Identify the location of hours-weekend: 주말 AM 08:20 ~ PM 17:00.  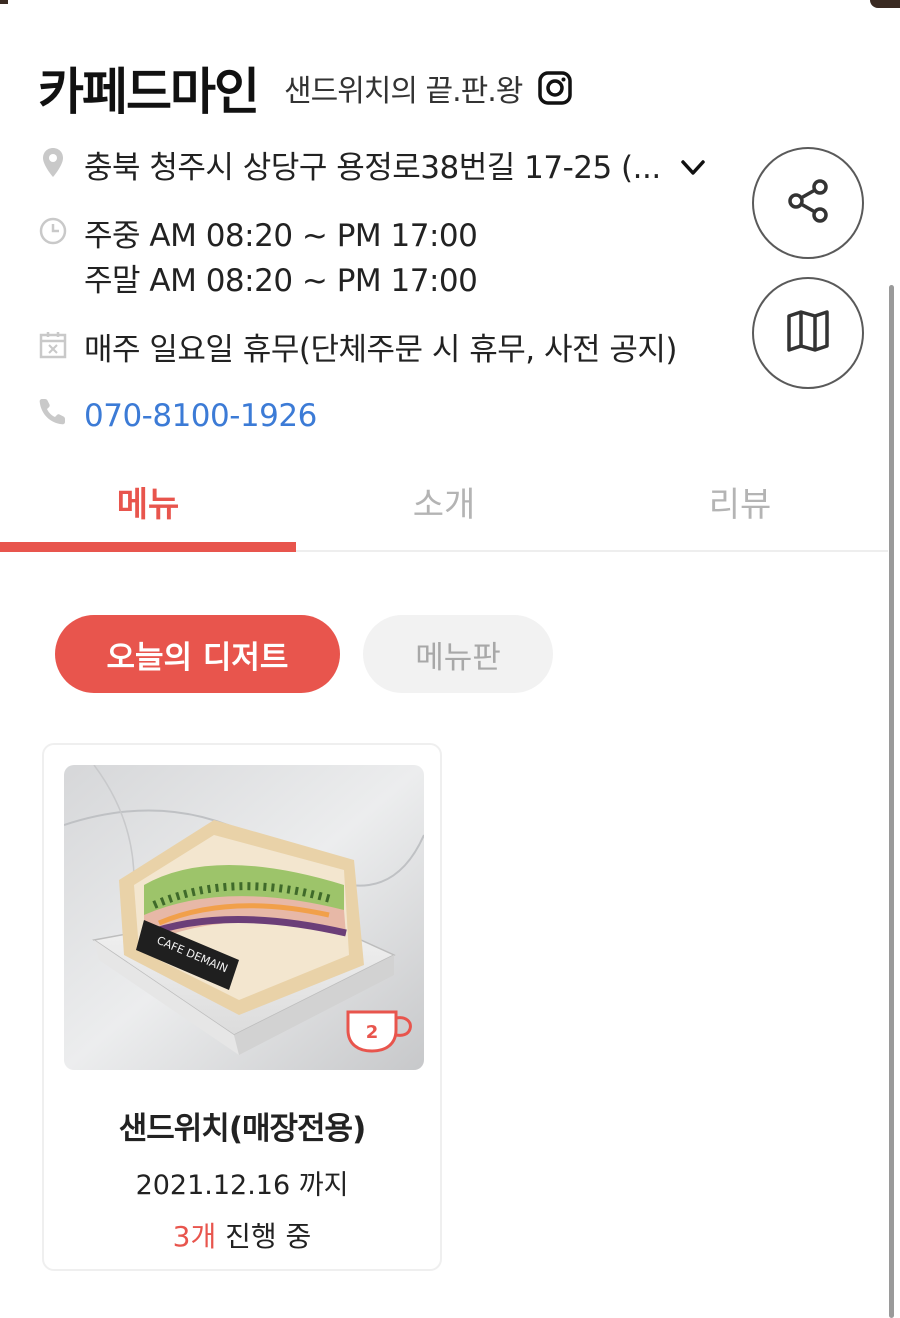
(281, 281).